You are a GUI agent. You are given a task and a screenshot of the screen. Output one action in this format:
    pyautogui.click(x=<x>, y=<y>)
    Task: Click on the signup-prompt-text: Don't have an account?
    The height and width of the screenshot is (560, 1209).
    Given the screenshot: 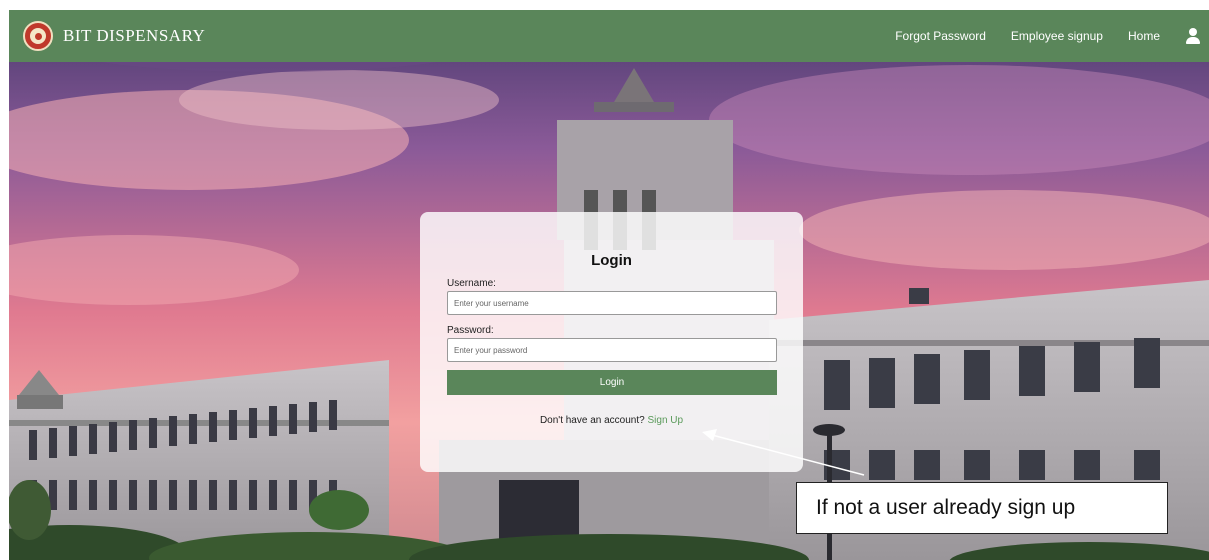 What is the action you would take?
    pyautogui.click(x=592, y=420)
    